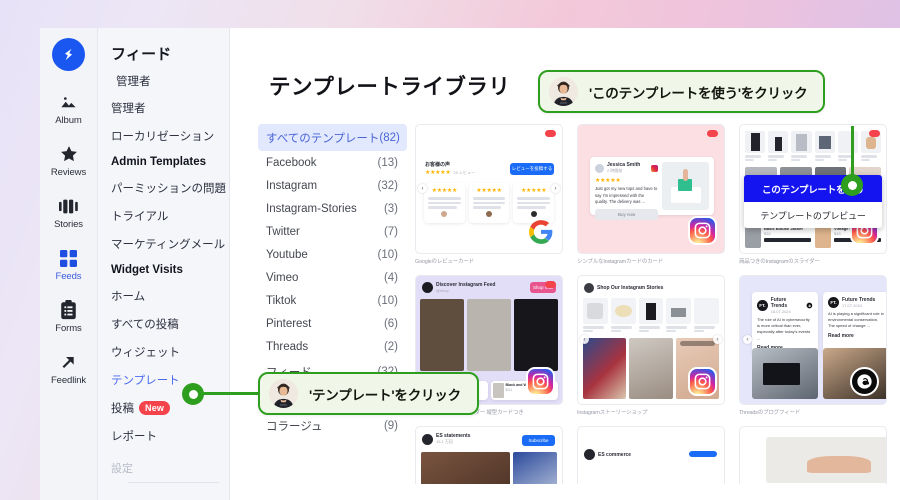 The height and width of the screenshot is (500, 900). I want to click on sidebar-item-admin-templates: Admin Templates, so click(163, 162).